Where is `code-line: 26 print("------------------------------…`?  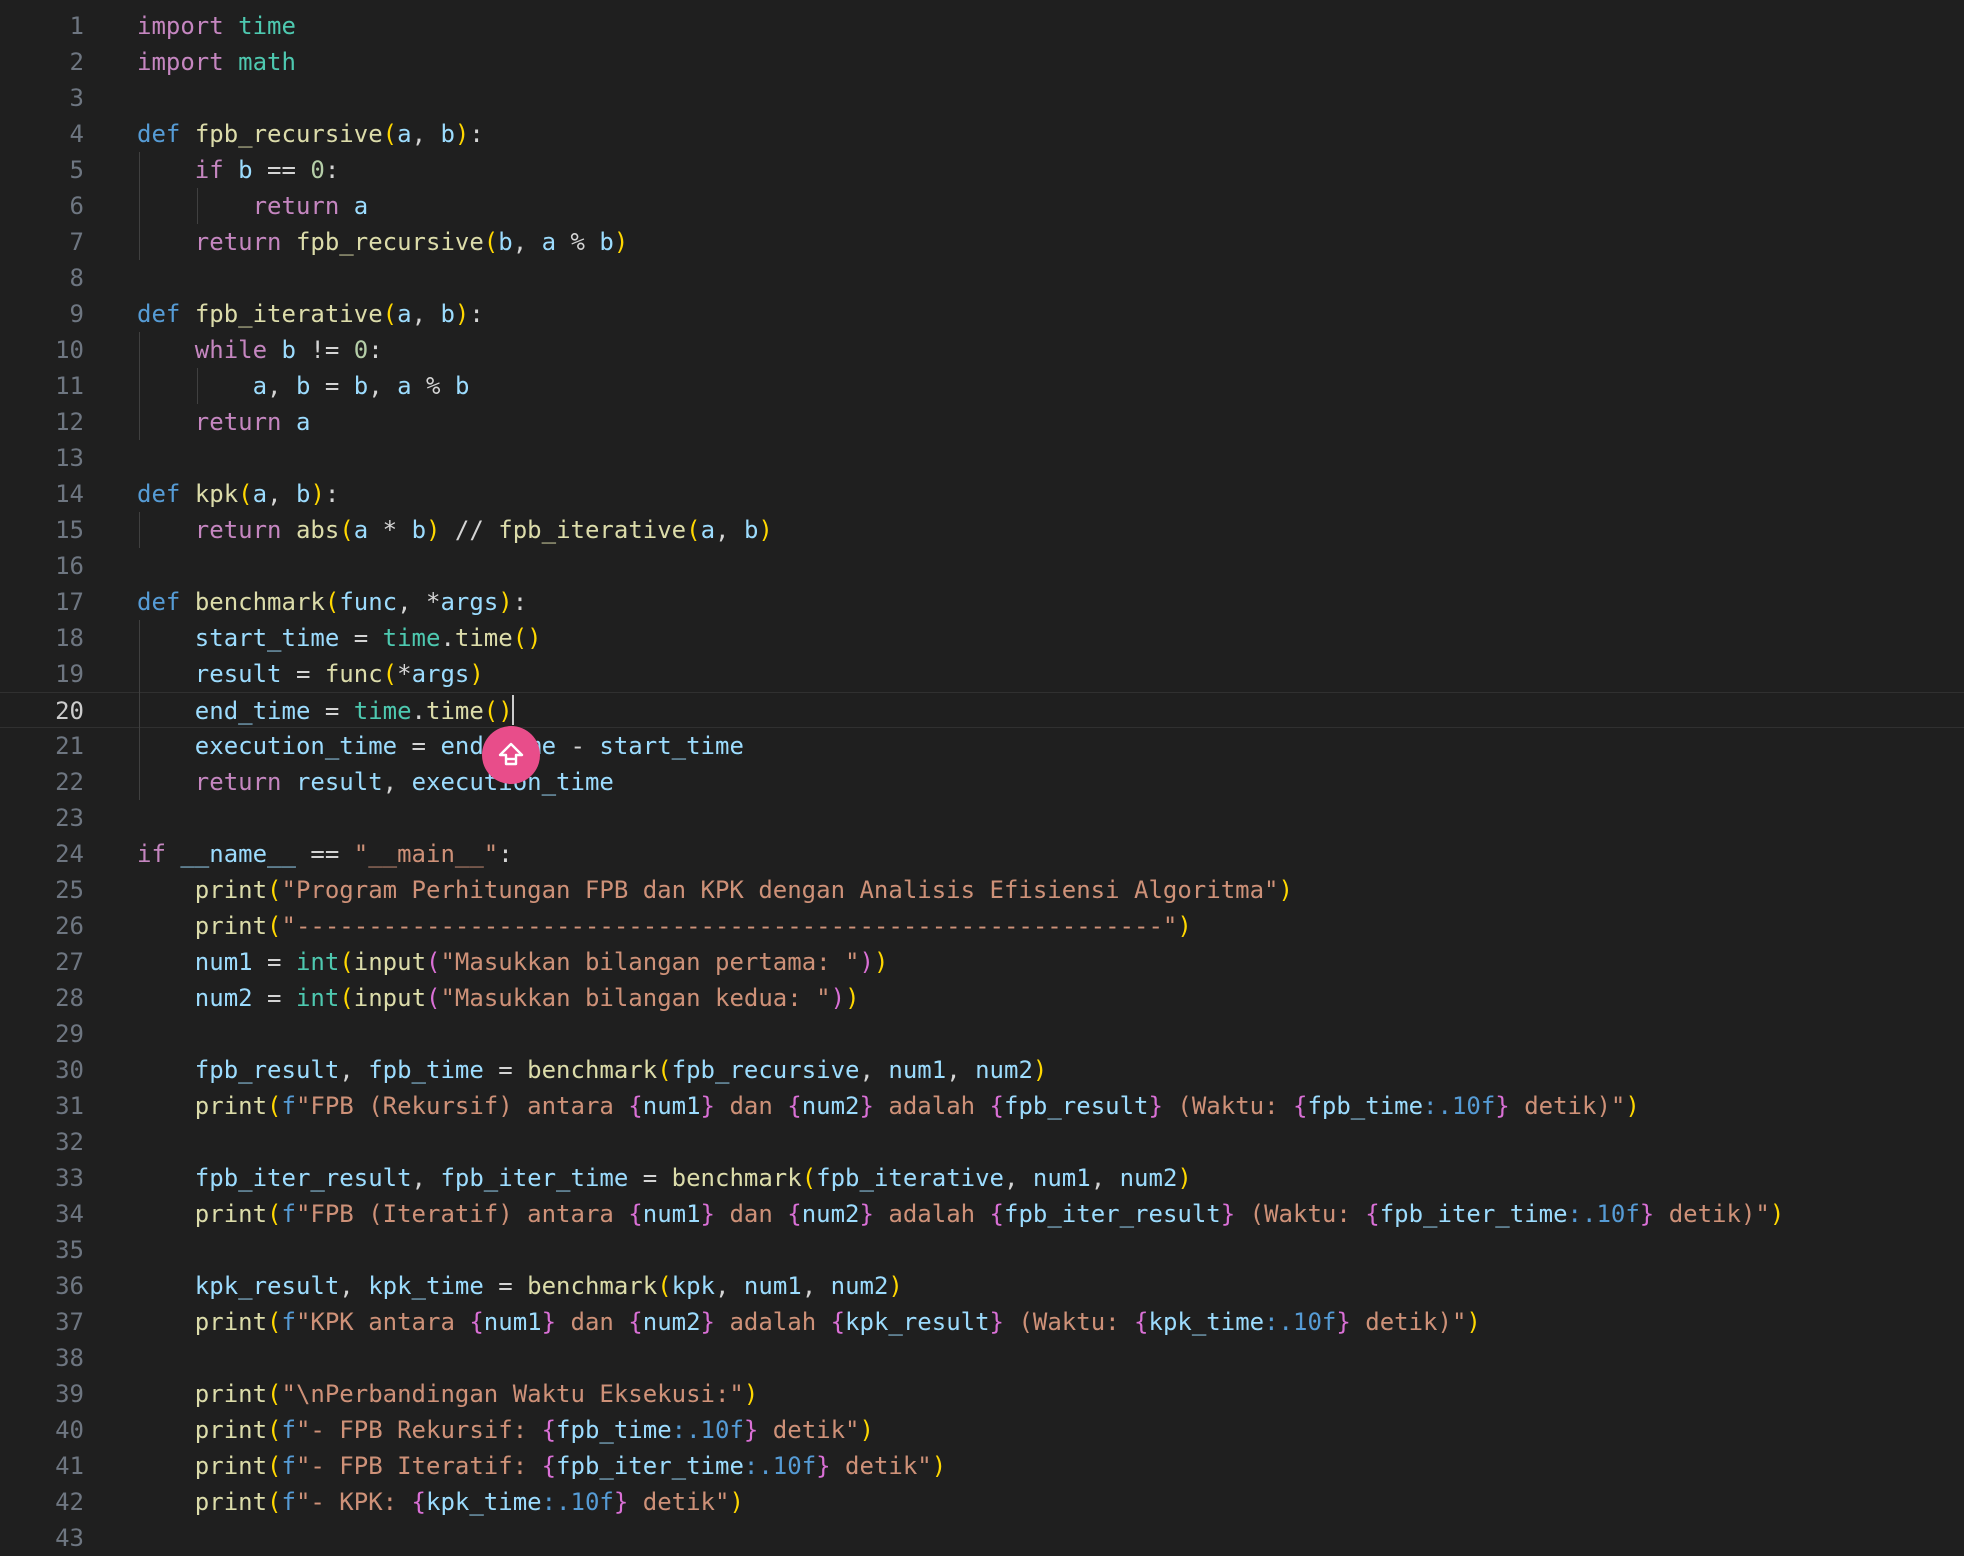 code-line: 26 print("------------------------------… is located at coordinates (982, 926).